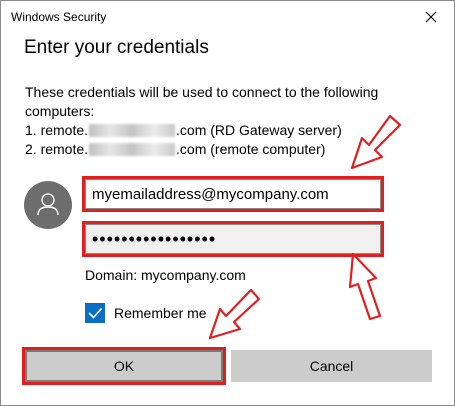 Image resolution: width=455 pixels, height=406 pixels. What do you see at coordinates (124, 366) in the screenshot?
I see `ok-button: OK` at bounding box center [124, 366].